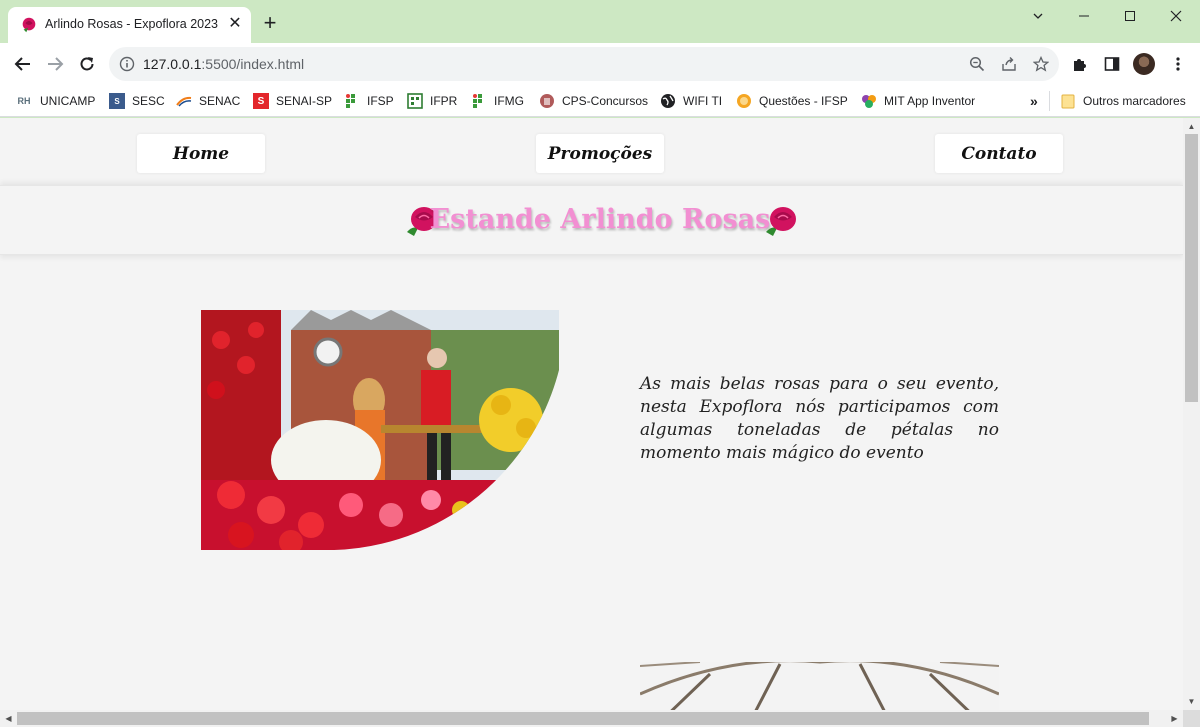 This screenshot has width=1200, height=727. I want to click on sesc-icon: S, so click(117, 101).